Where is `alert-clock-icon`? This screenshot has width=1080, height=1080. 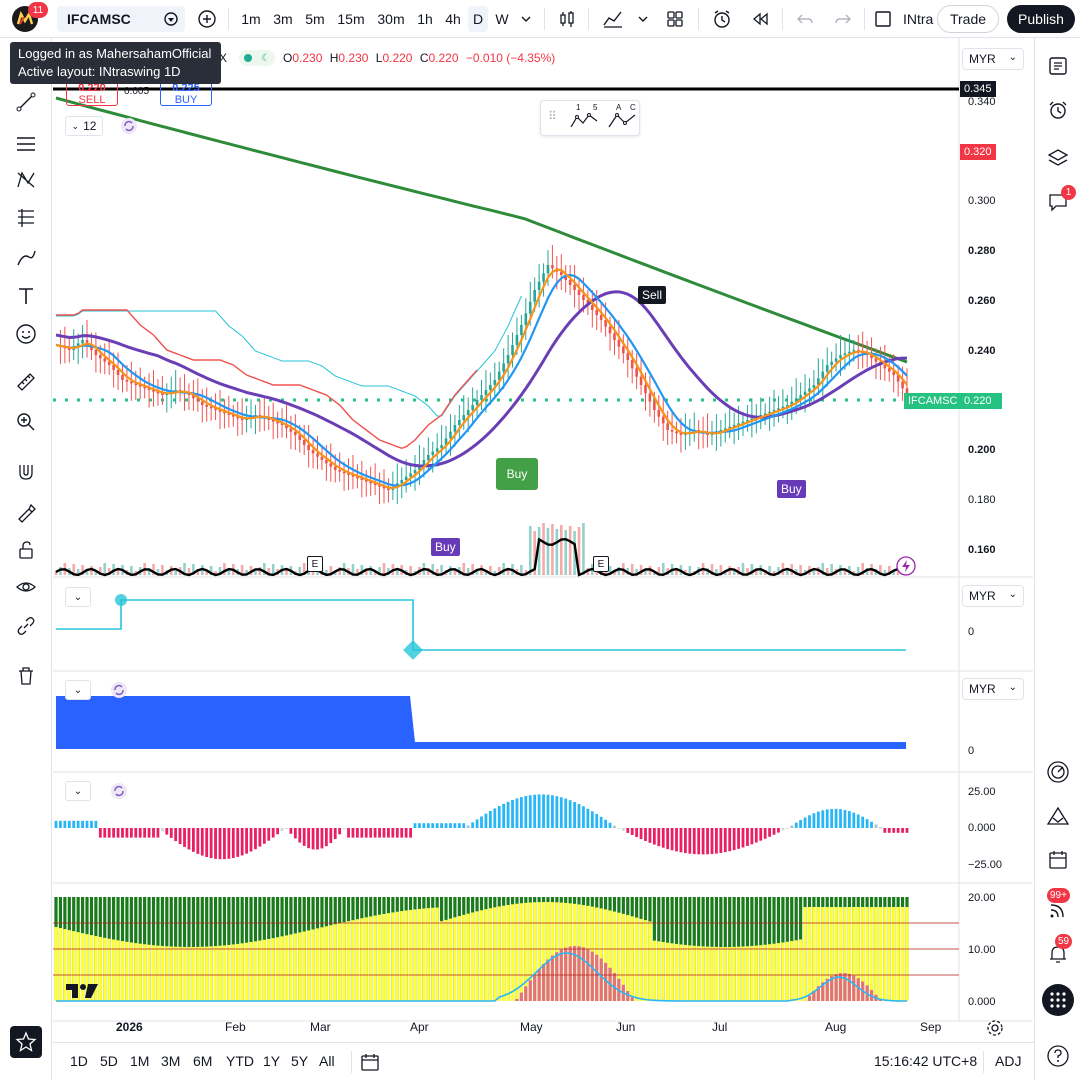
alert-clock-icon is located at coordinates (722, 19).